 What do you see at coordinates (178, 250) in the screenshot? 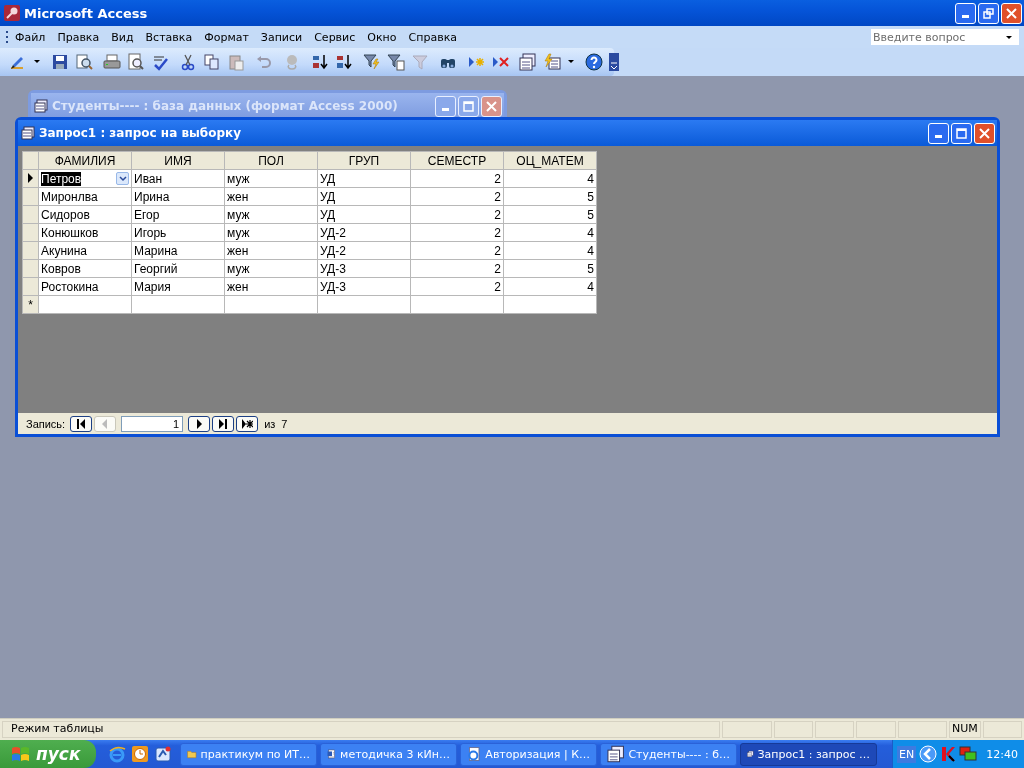
I see `table-cell: Марина` at bounding box center [178, 250].